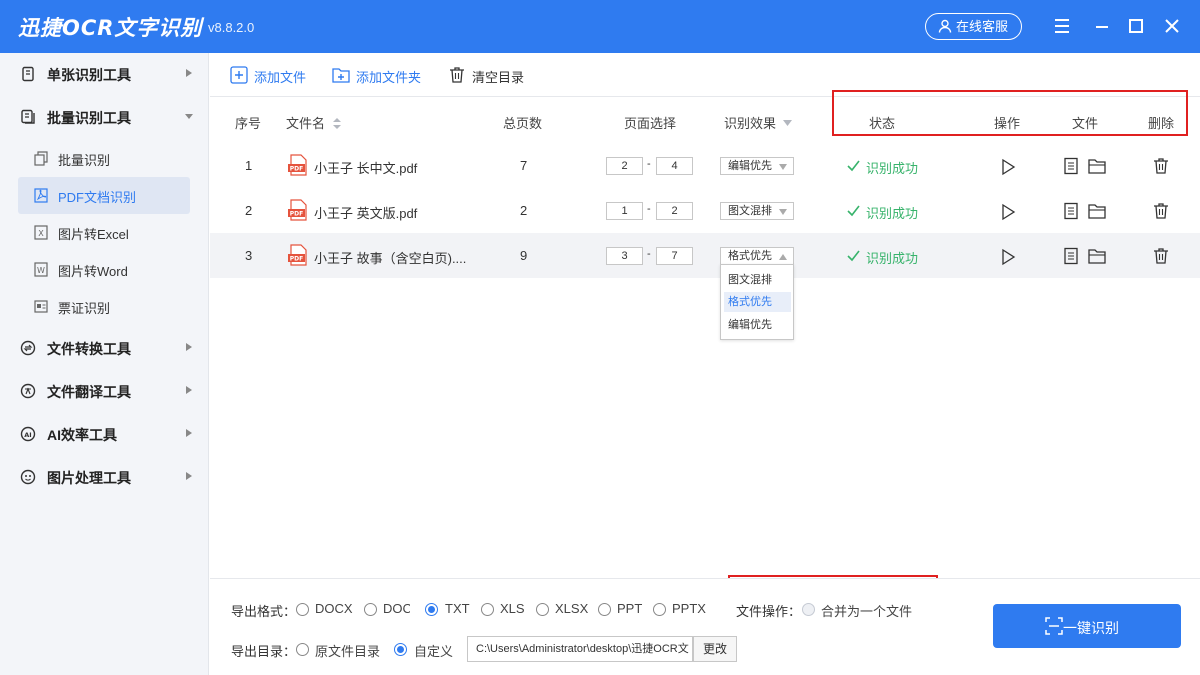  I want to click on menu-icon, so click(1062, 26).